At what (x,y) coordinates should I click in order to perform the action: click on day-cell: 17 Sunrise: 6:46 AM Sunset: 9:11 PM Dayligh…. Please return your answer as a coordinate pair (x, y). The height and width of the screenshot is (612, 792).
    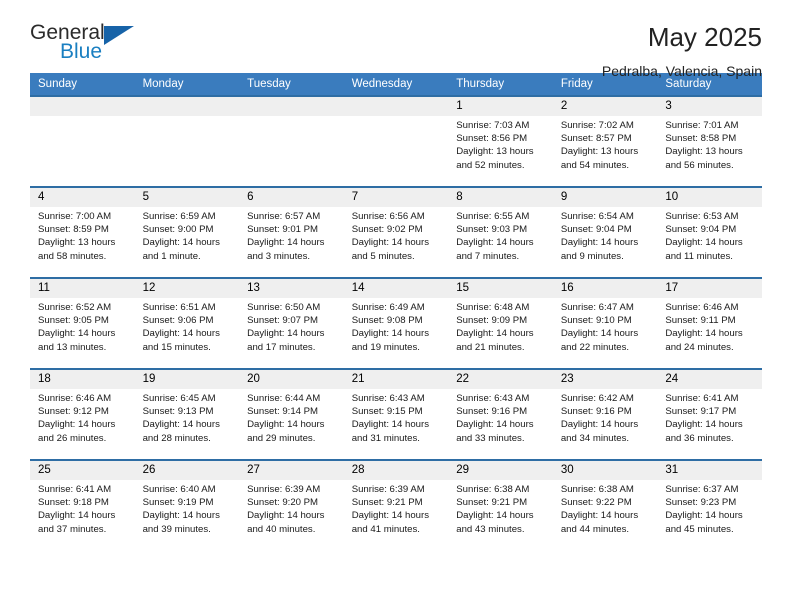
    Looking at the image, I should click on (709, 323).